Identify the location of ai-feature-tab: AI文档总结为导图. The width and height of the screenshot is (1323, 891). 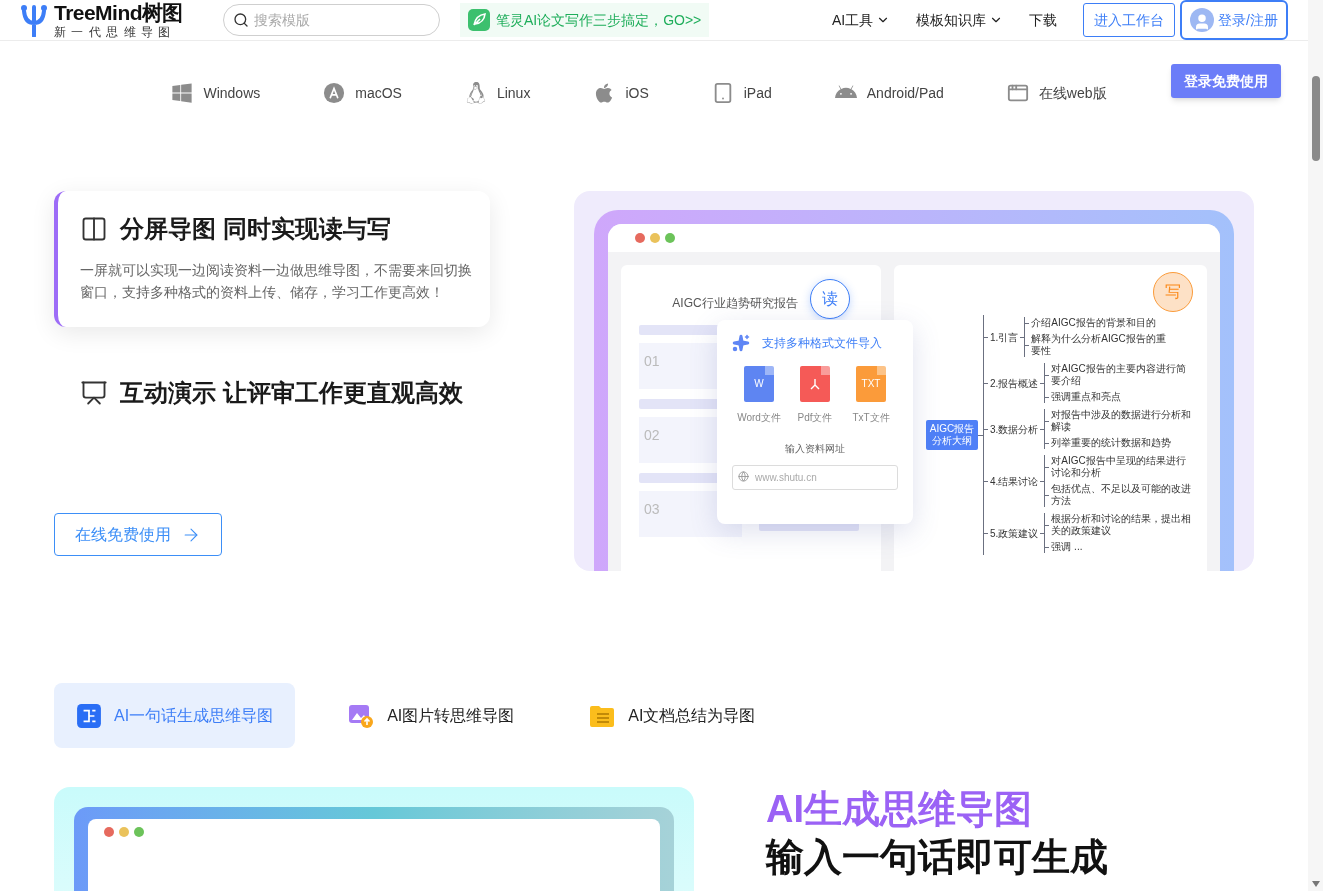
(672, 715).